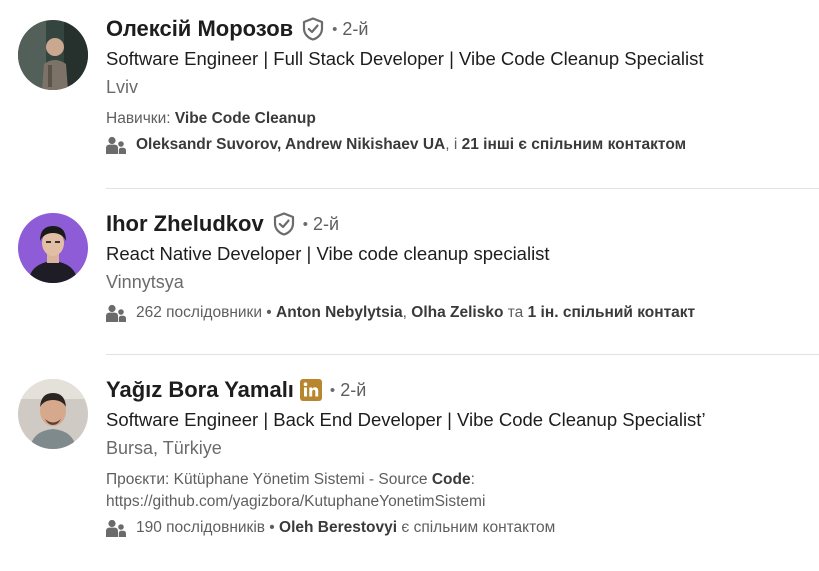 The width and height of the screenshot is (819, 571). Describe the element at coordinates (472, 479) in the screenshot. I see `projects-suffix: :` at that location.